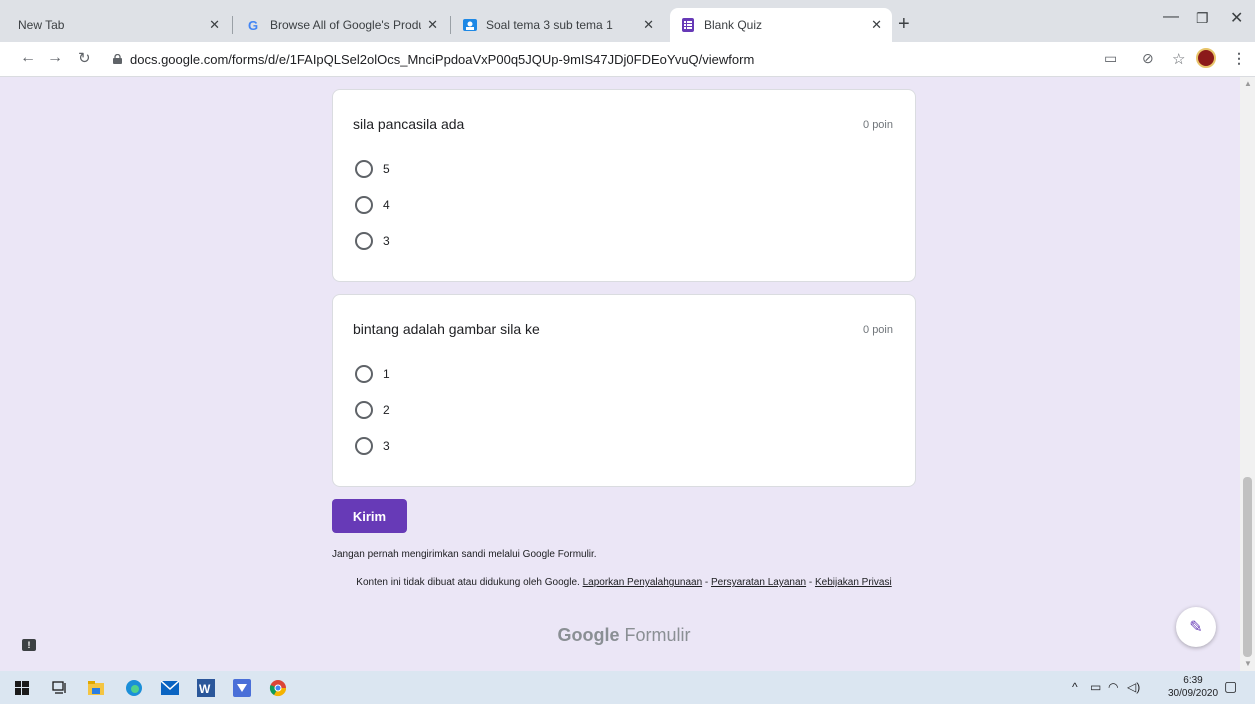 This screenshot has width=1255, height=704. Describe the element at coordinates (688, 25) in the screenshot. I see `google-forms-icon` at that location.